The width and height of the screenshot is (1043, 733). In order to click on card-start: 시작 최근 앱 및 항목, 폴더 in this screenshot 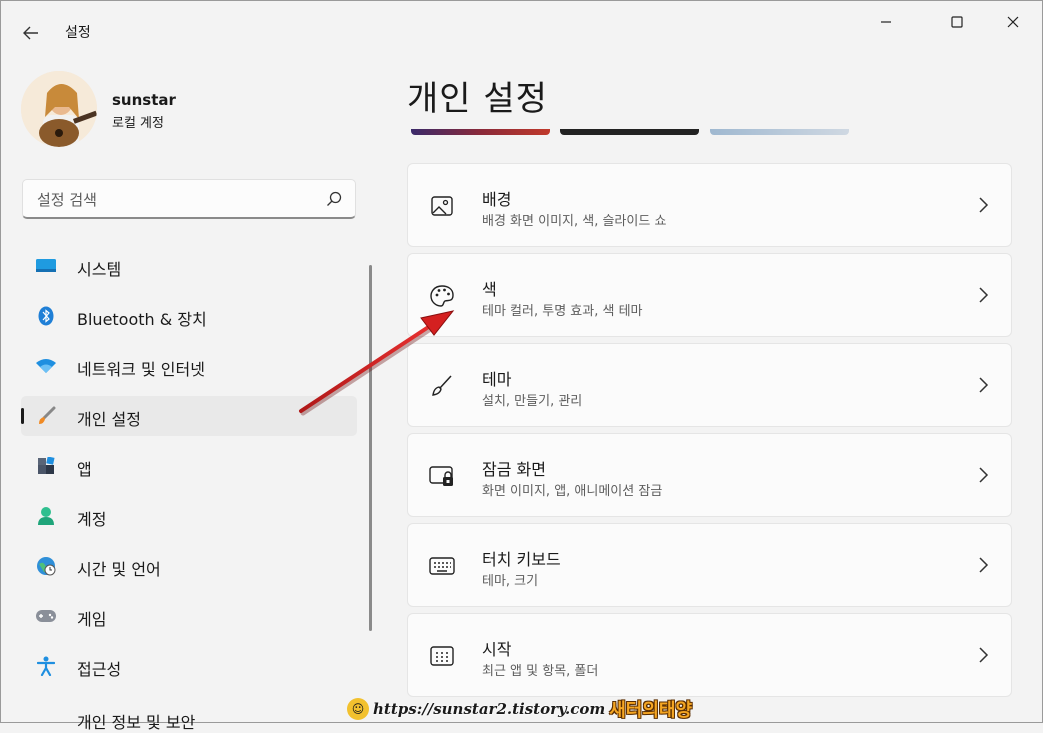, I will do `click(709, 655)`.